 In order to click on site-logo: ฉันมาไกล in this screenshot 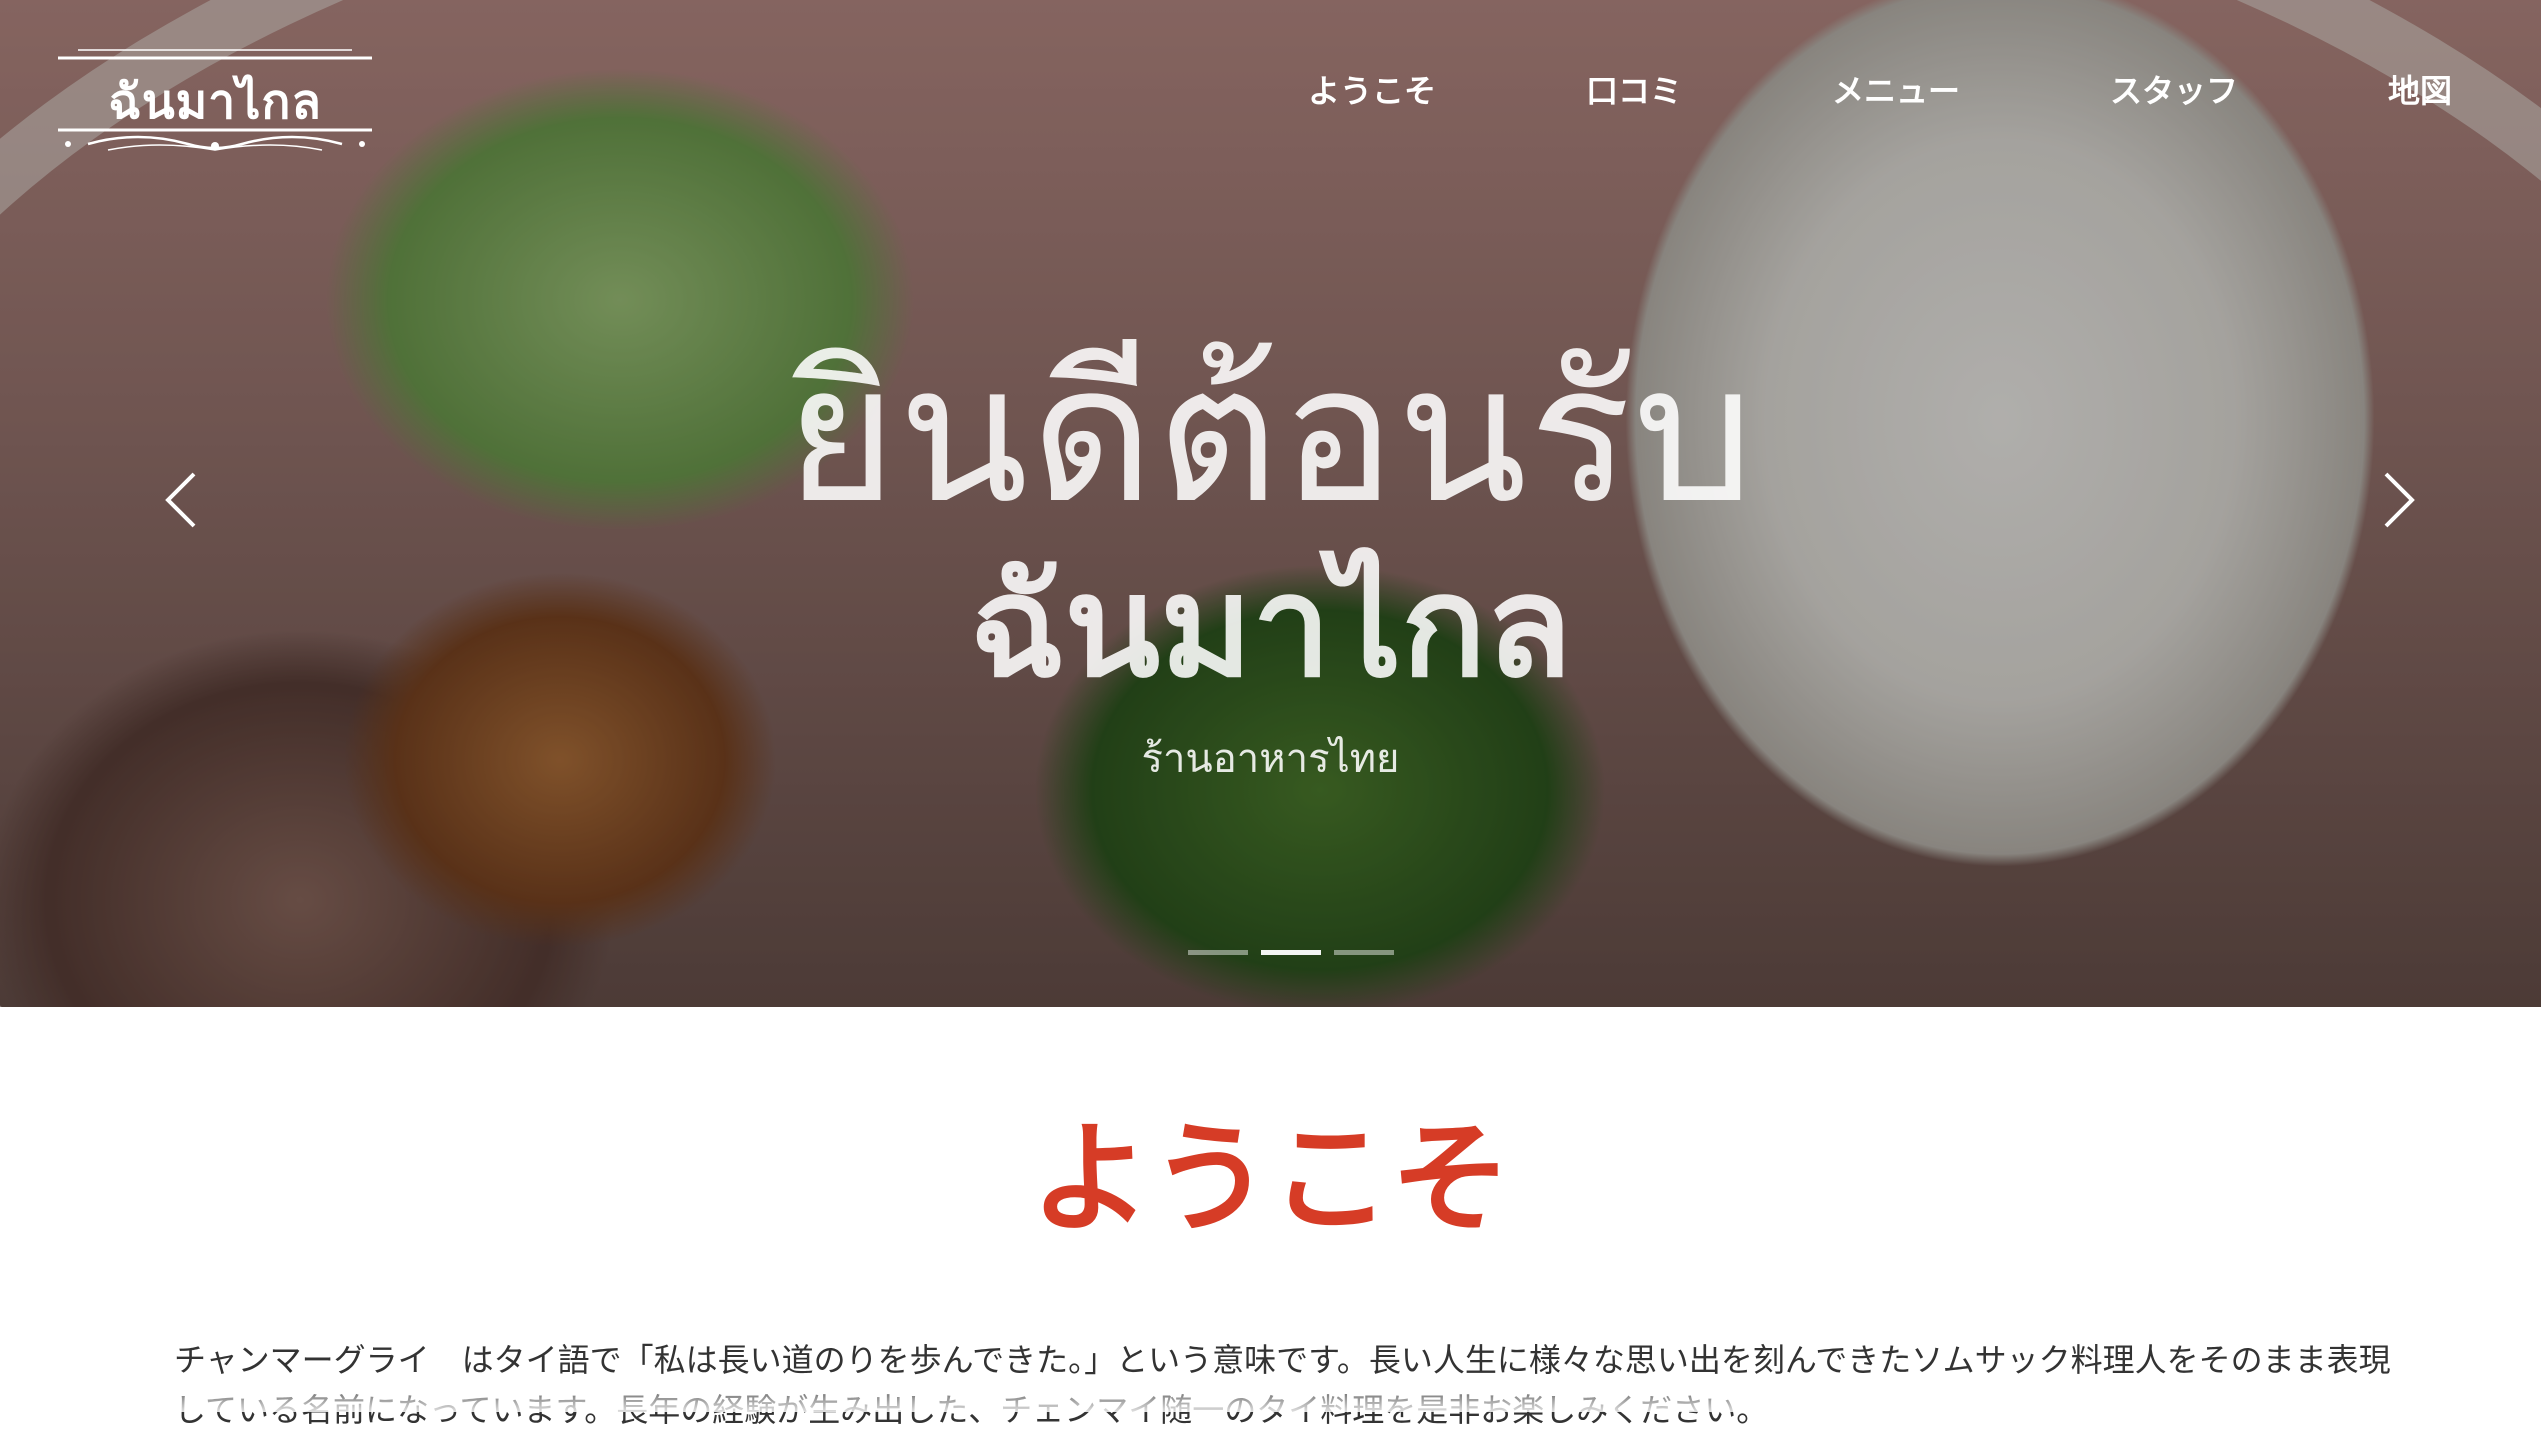, I will do `click(215, 102)`.